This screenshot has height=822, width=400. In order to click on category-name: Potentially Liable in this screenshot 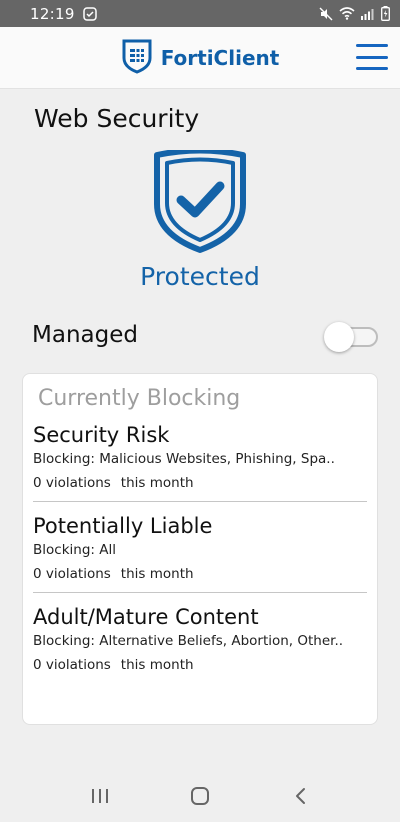, I will do `click(123, 526)`.